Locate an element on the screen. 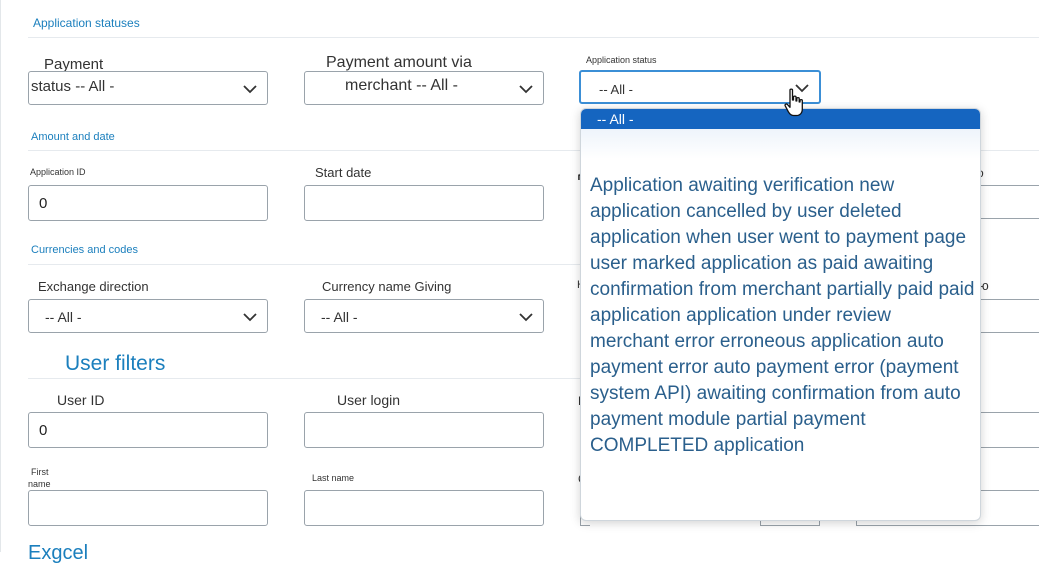  application-id-value: 0 is located at coordinates (43, 203).